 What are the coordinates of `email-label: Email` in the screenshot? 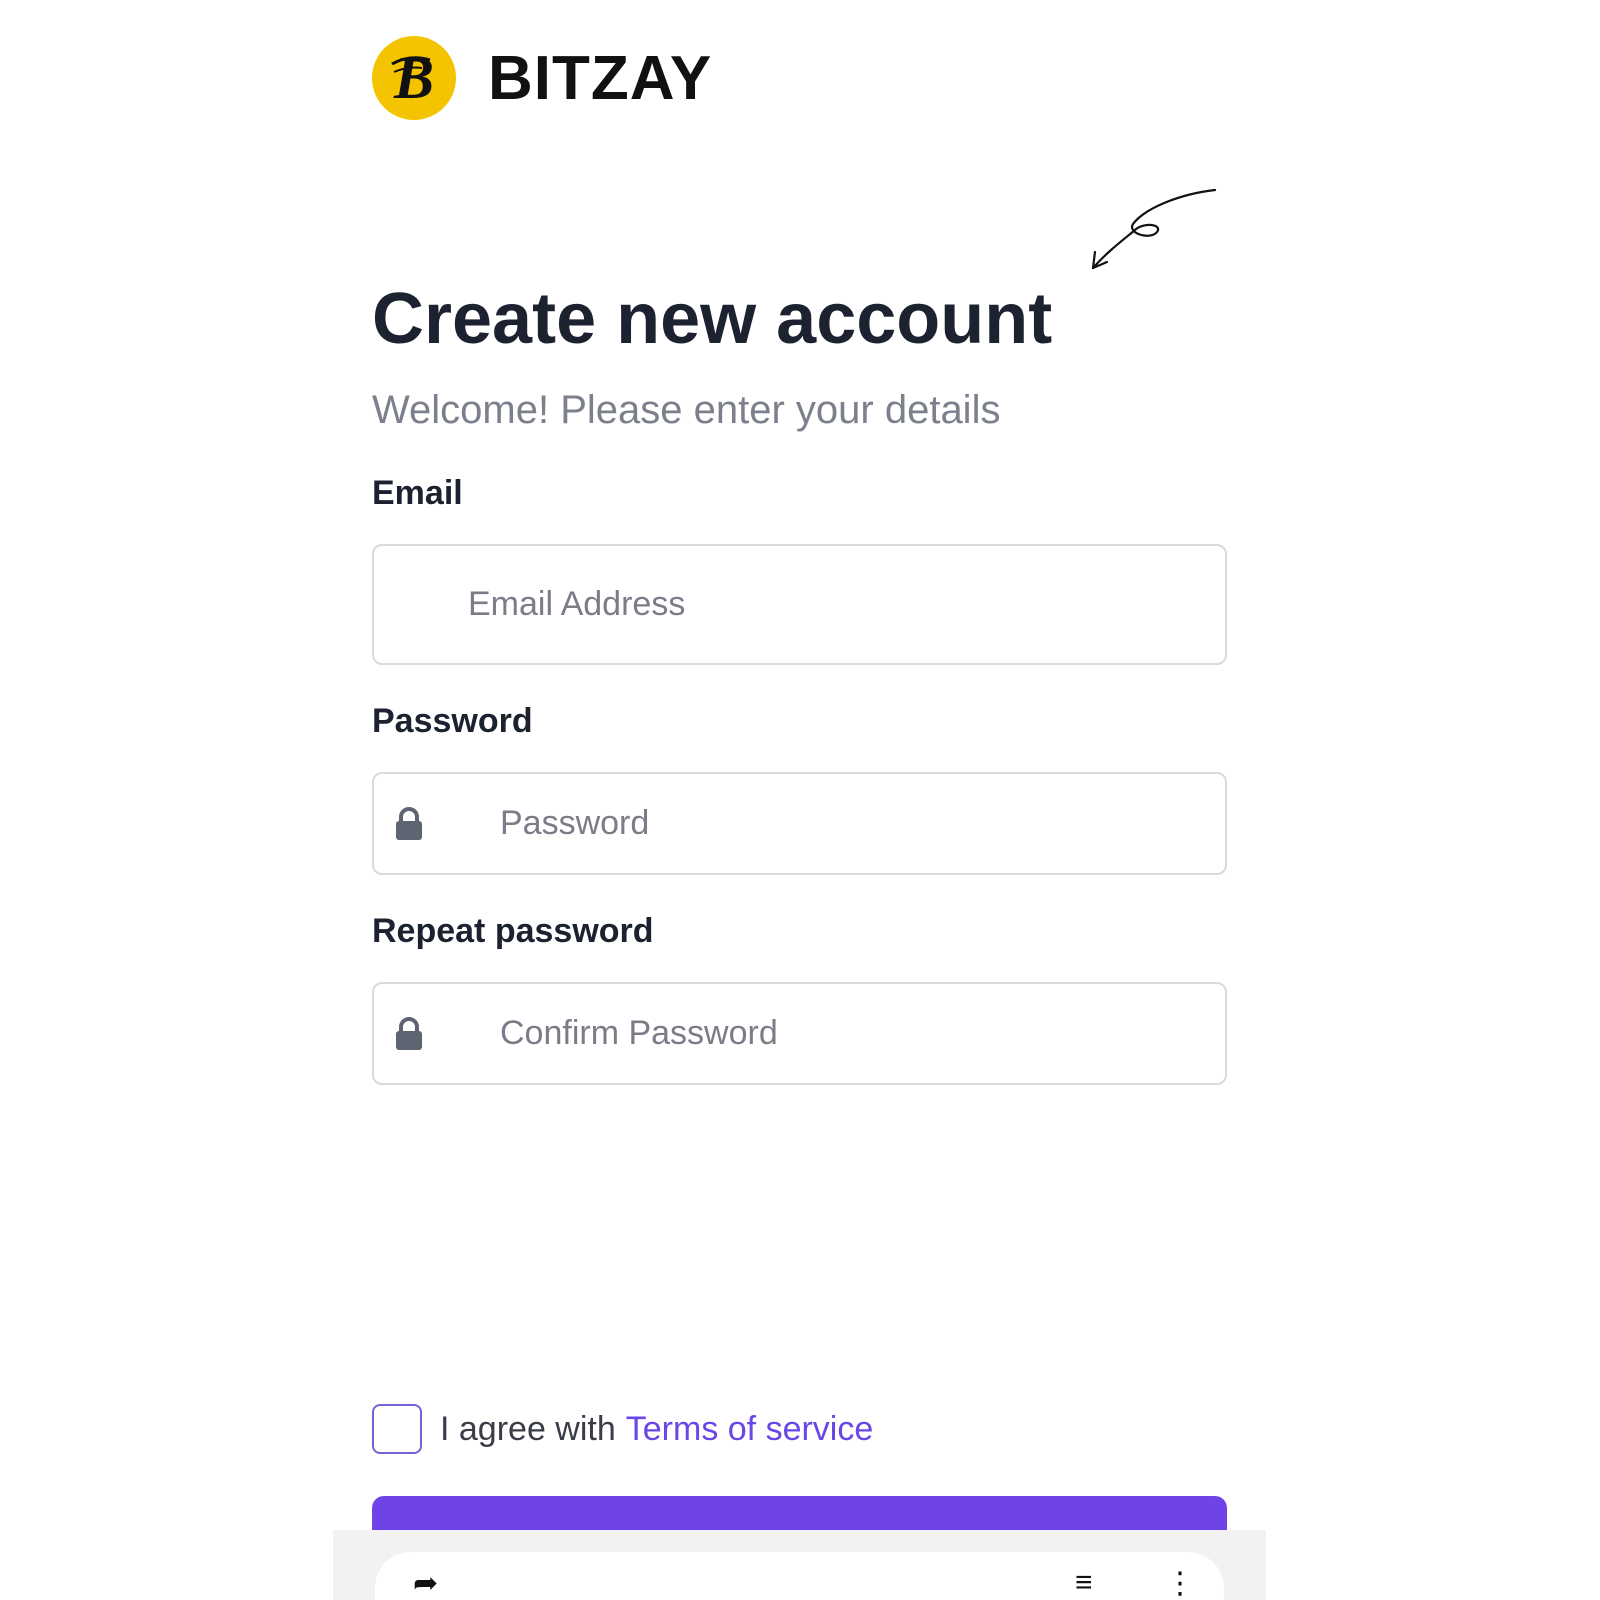 It's located at (417, 493).